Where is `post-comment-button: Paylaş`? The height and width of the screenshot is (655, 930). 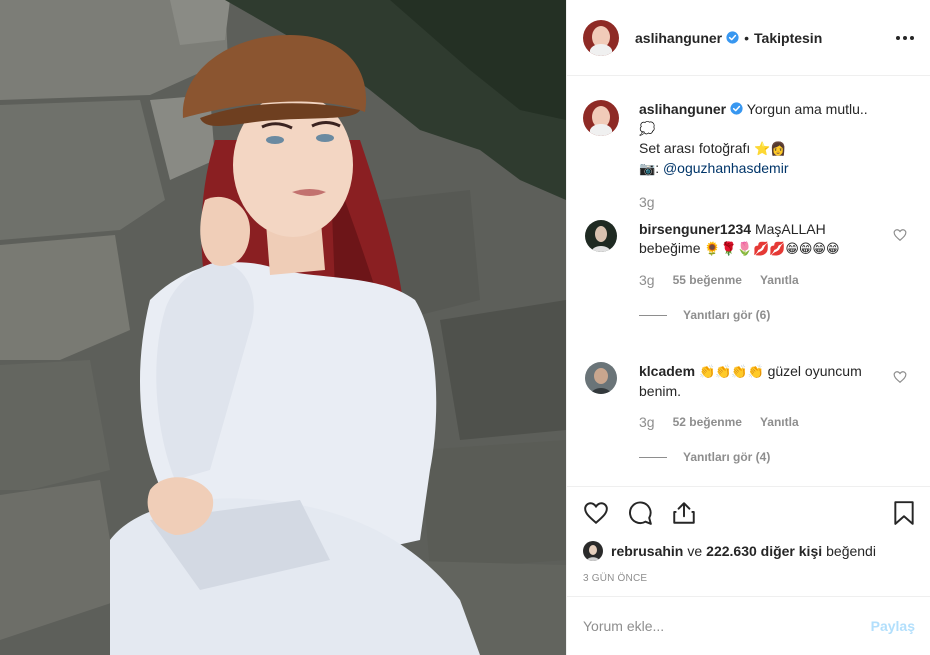
post-comment-button: Paylaş is located at coordinates (893, 626).